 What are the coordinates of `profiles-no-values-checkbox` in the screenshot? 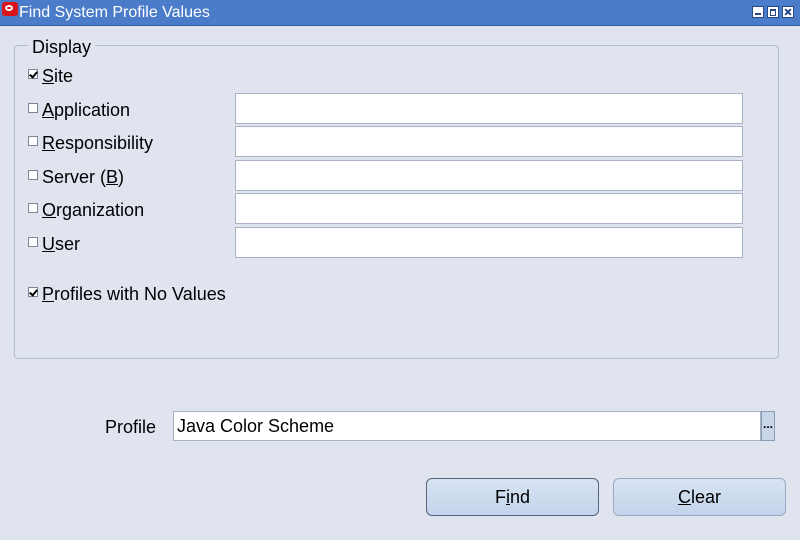 It's located at (33, 292).